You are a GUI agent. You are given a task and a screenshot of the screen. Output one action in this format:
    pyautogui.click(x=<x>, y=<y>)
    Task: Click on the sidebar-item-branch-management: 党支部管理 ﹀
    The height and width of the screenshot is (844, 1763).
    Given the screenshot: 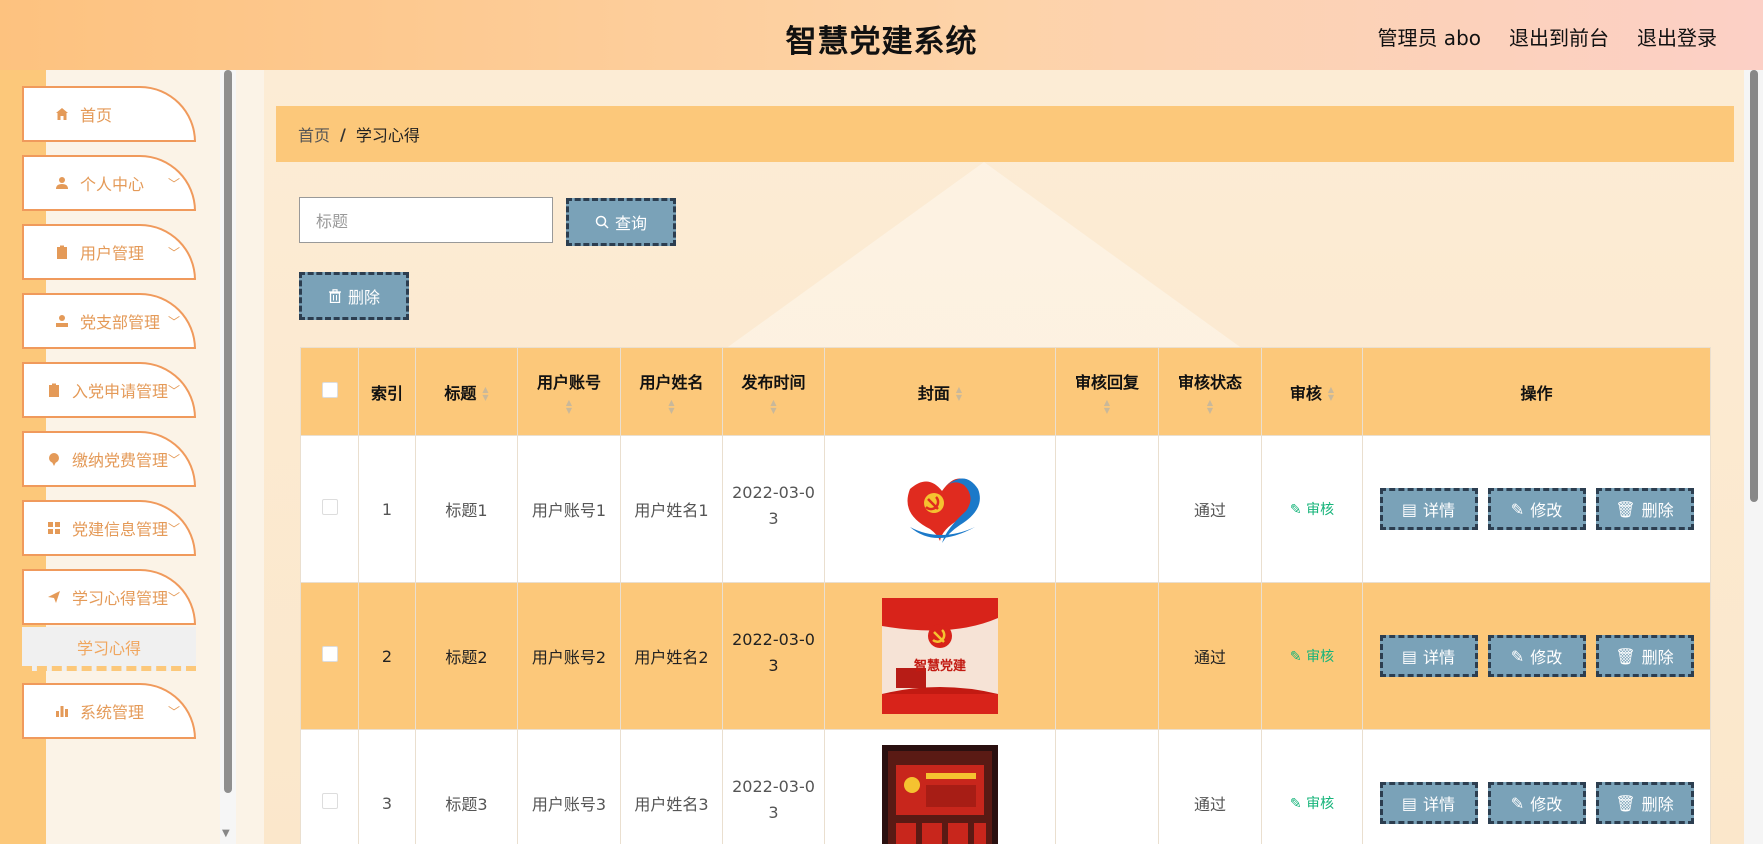 What is the action you would take?
    pyautogui.click(x=109, y=321)
    